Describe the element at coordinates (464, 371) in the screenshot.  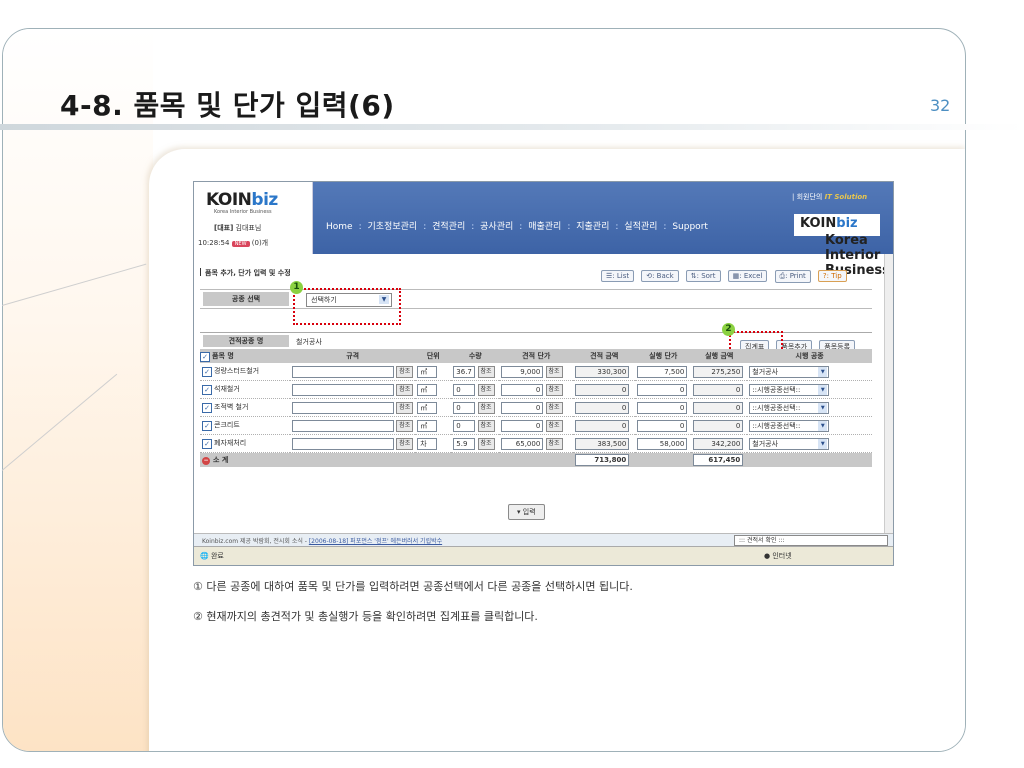
I see `qty-input: 36.7` at that location.